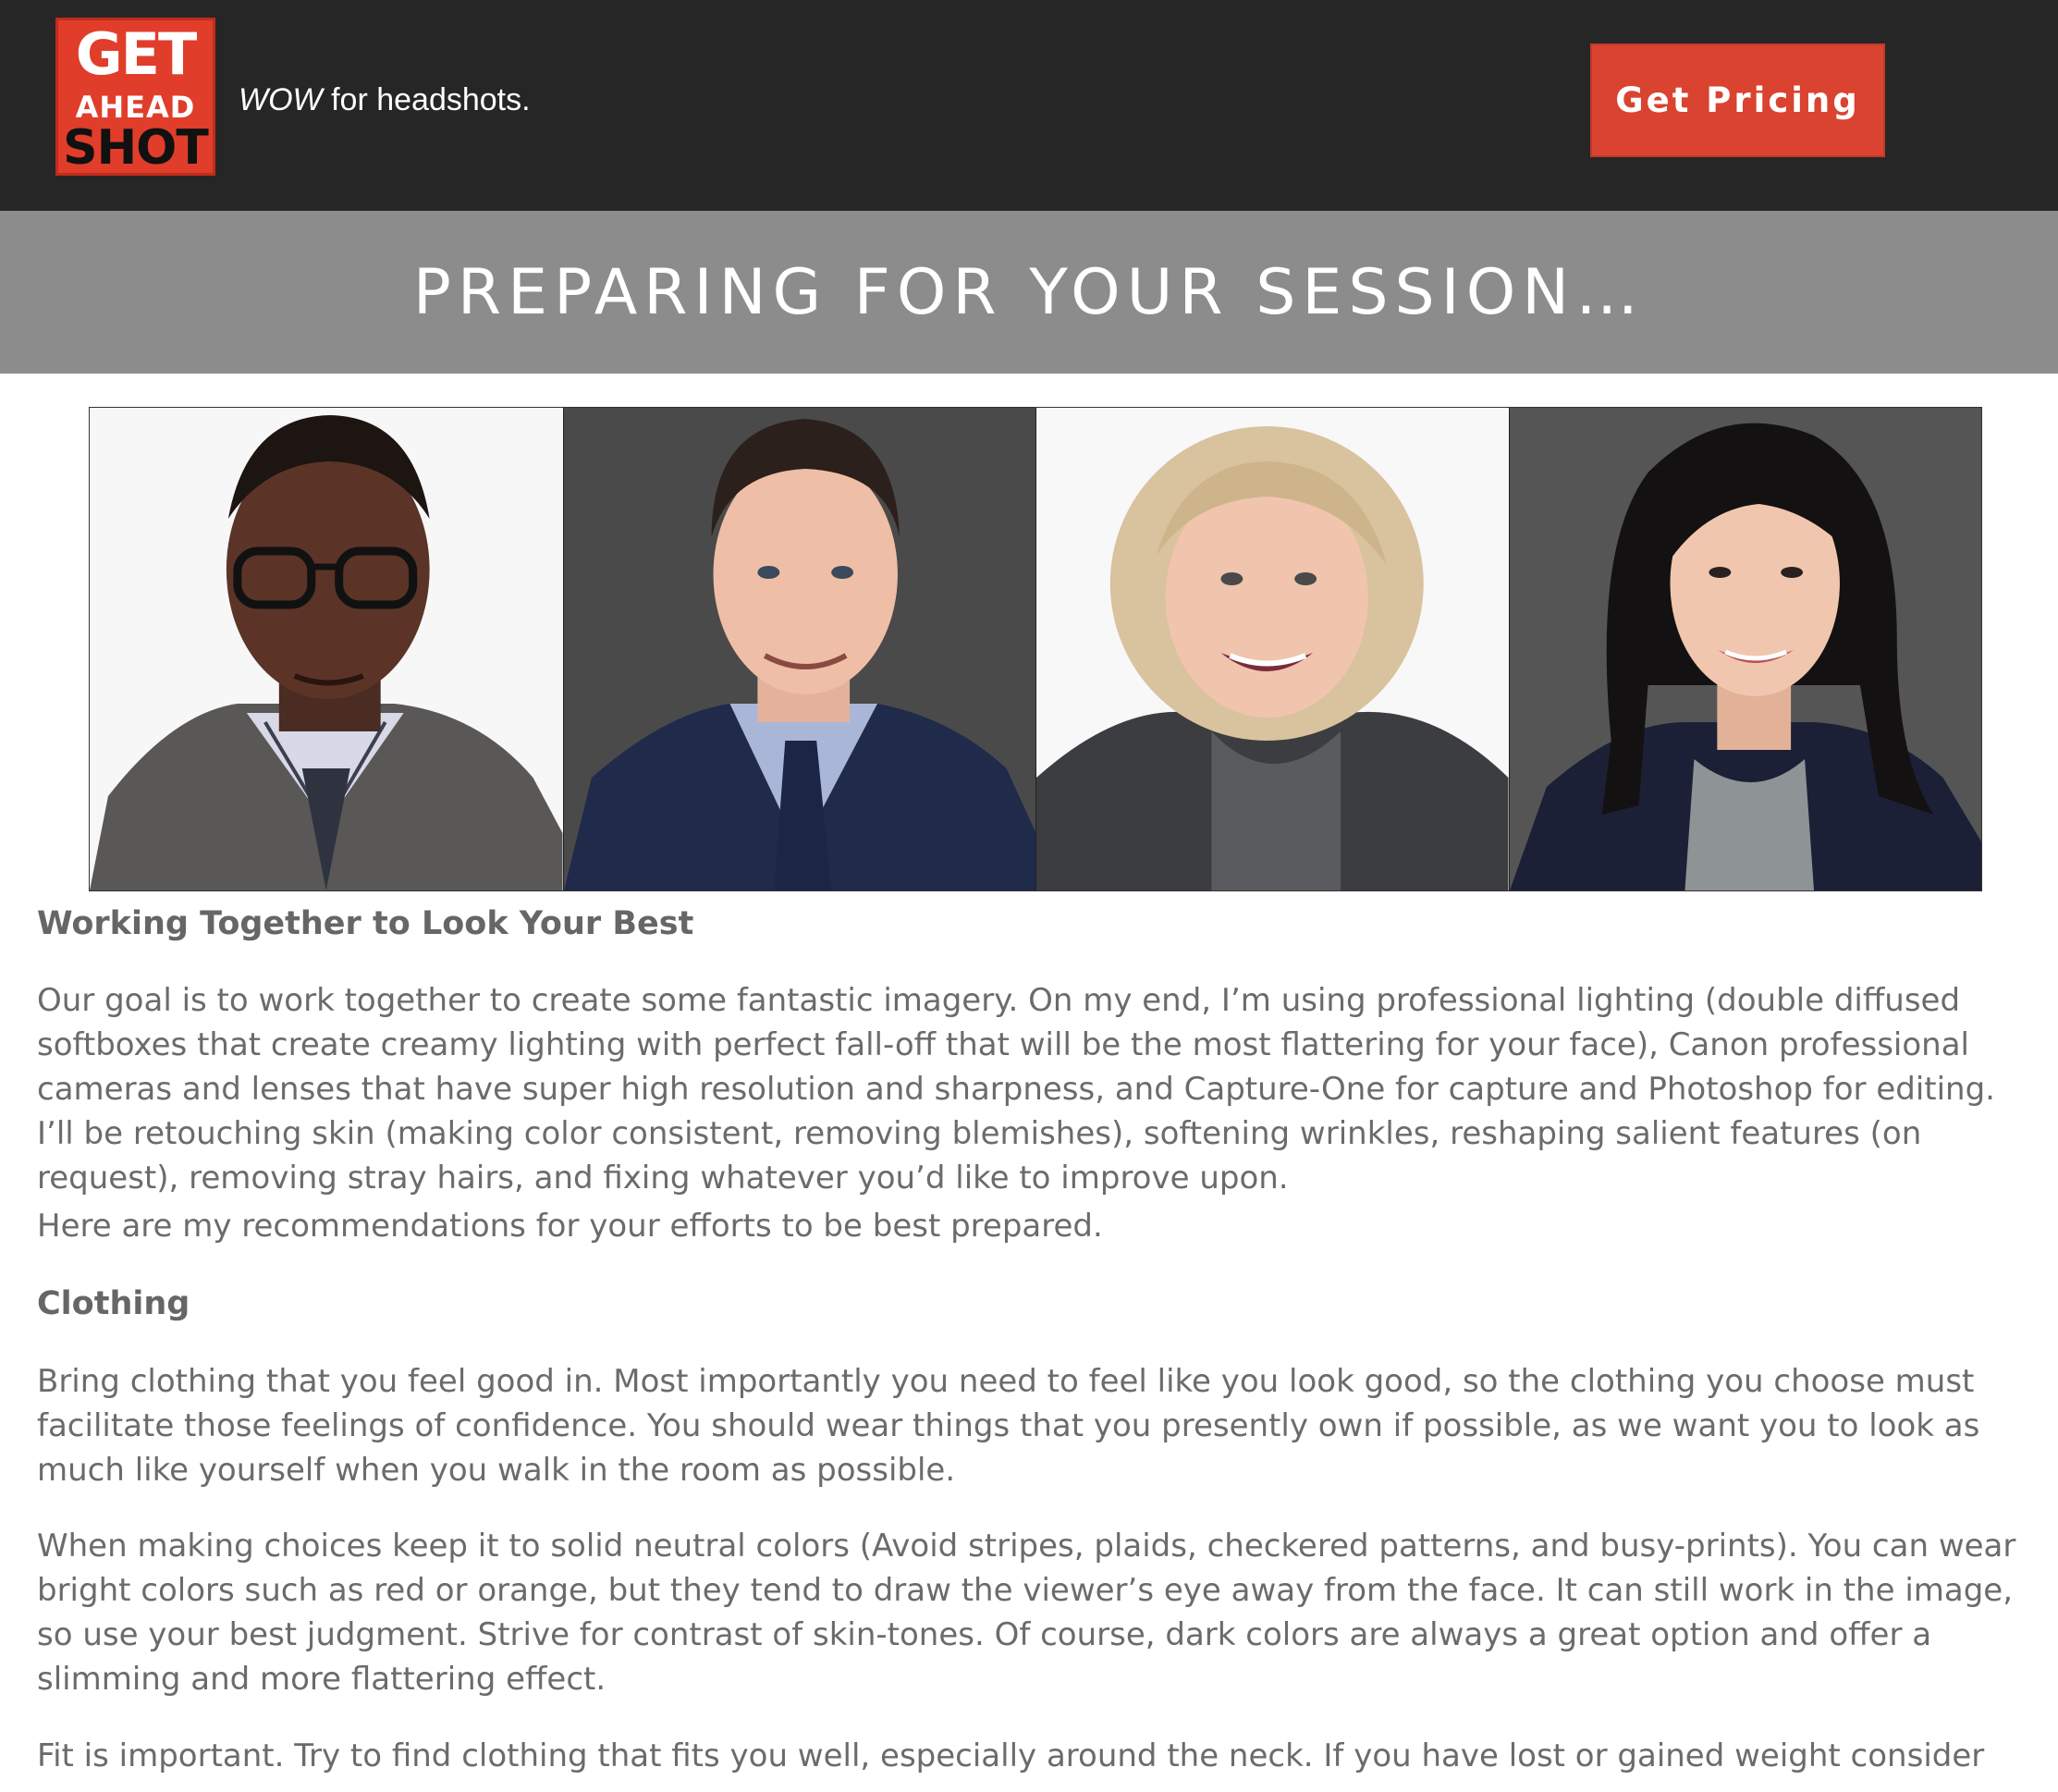 This screenshot has height=1792, width=2058. I want to click on get-pricing-button: Get Pricing, so click(1738, 100).